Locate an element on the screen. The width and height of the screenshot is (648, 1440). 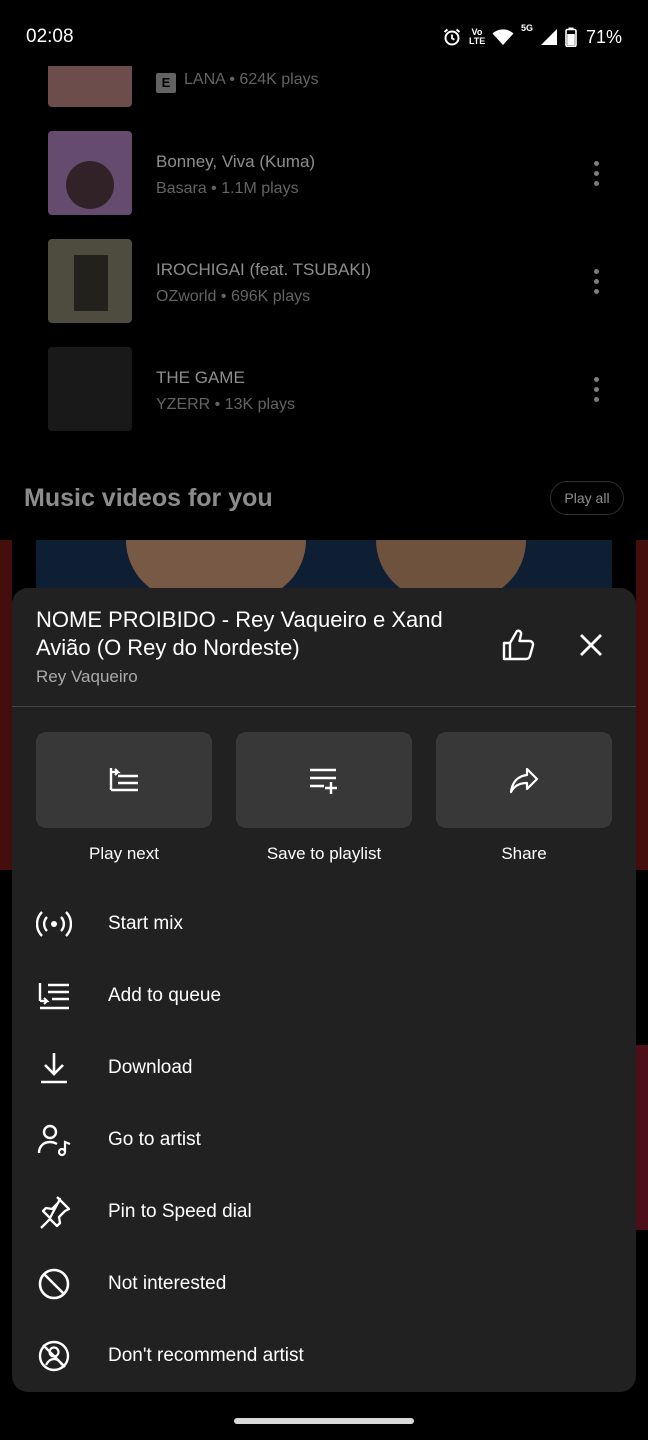
dont-recommend-icon is located at coordinates (54, 1356).